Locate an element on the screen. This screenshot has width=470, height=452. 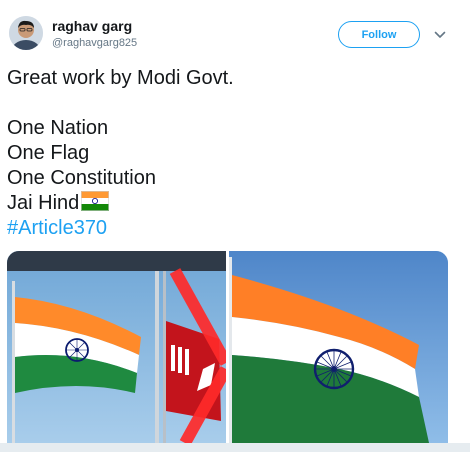
user-handle: @raghavgarg825 is located at coordinates (94, 43).